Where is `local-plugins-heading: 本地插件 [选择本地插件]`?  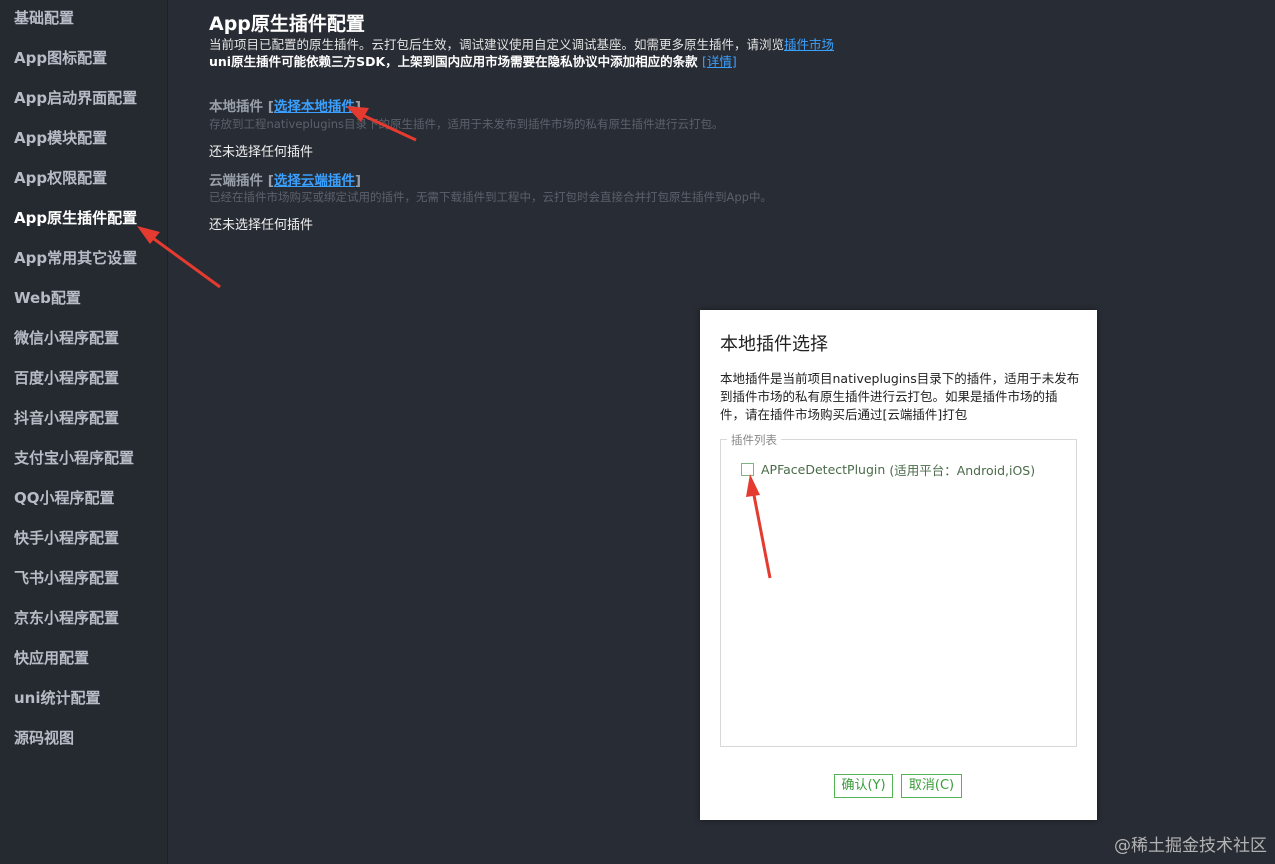
local-plugins-heading: 本地插件 [选择本地插件] is located at coordinates (285, 105).